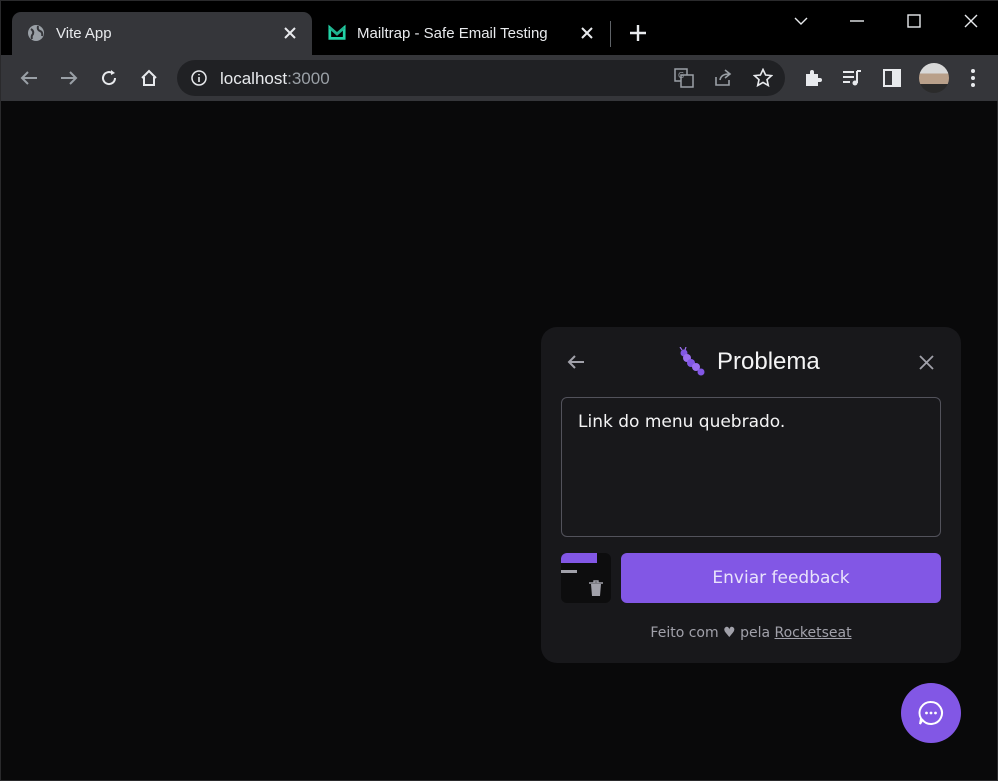 This screenshot has width=998, height=781. I want to click on translate-button: G, so click(684, 78).